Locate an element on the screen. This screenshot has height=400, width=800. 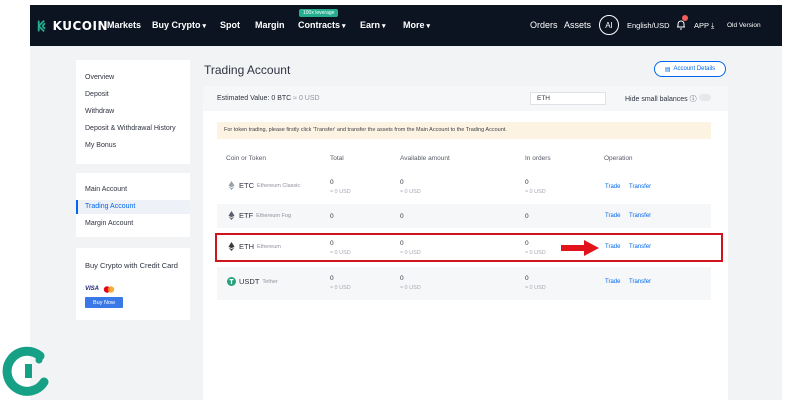
notification-dot is located at coordinates (685, 18).